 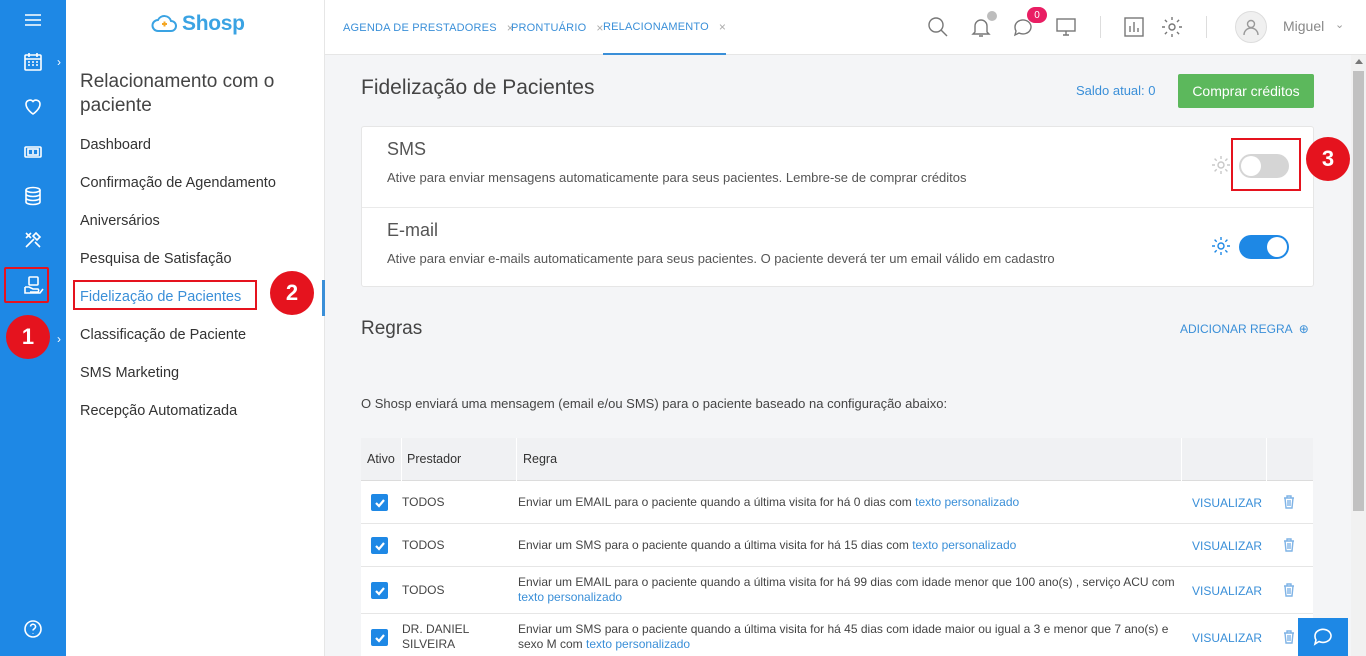 What do you see at coordinates (33, 152) in the screenshot?
I see `cash-icon` at bounding box center [33, 152].